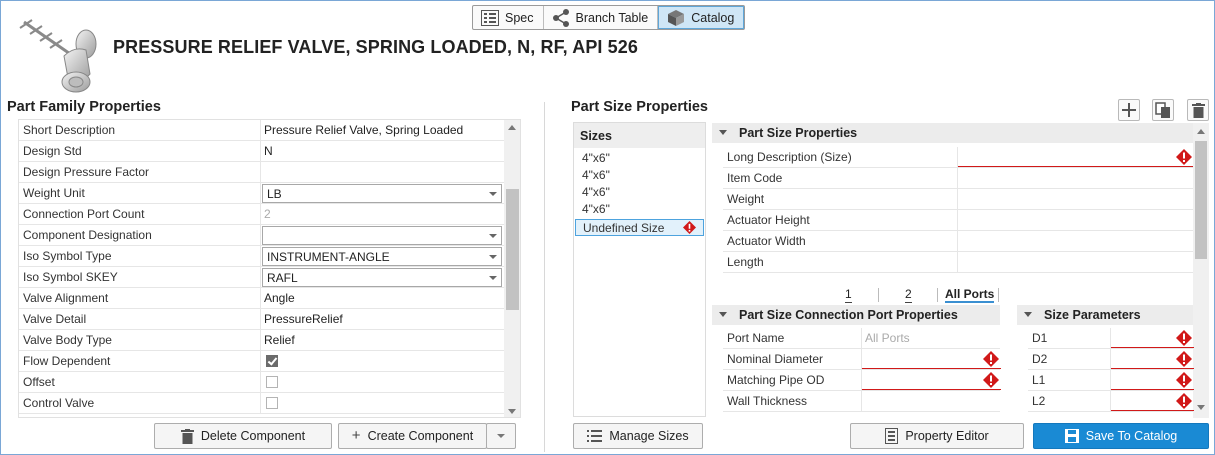  I want to click on property-row-valve-alignment: Valve Alignment Angle, so click(261, 298).